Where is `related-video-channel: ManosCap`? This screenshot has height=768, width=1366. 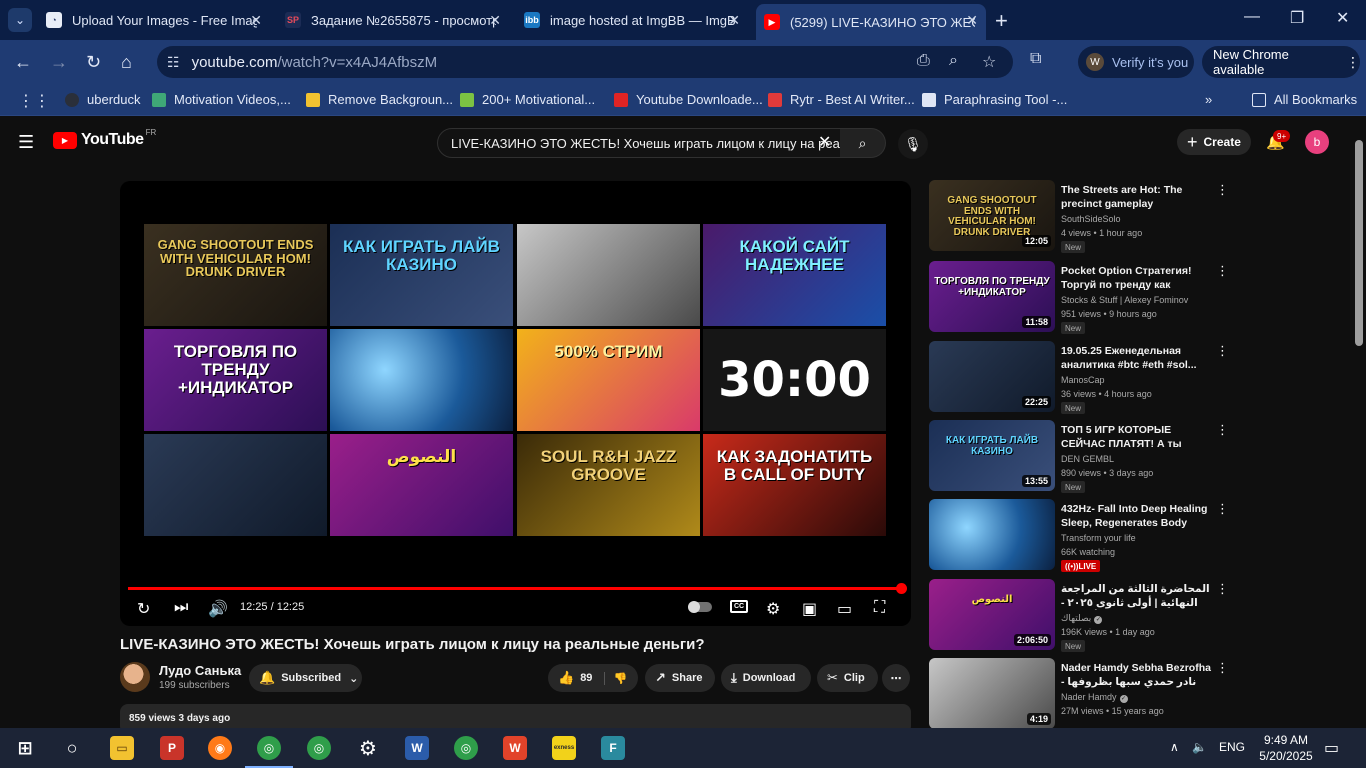
related-video-channel: ManosCap is located at coordinates (1083, 380).